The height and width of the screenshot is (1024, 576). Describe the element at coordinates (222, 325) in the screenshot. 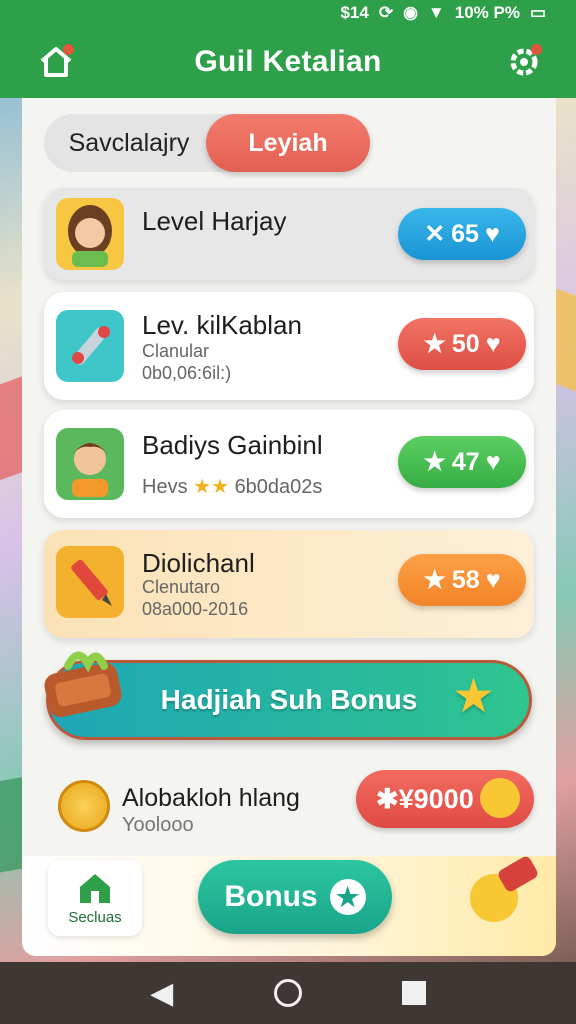

I see `card-title: Lev. kilKablan` at that location.